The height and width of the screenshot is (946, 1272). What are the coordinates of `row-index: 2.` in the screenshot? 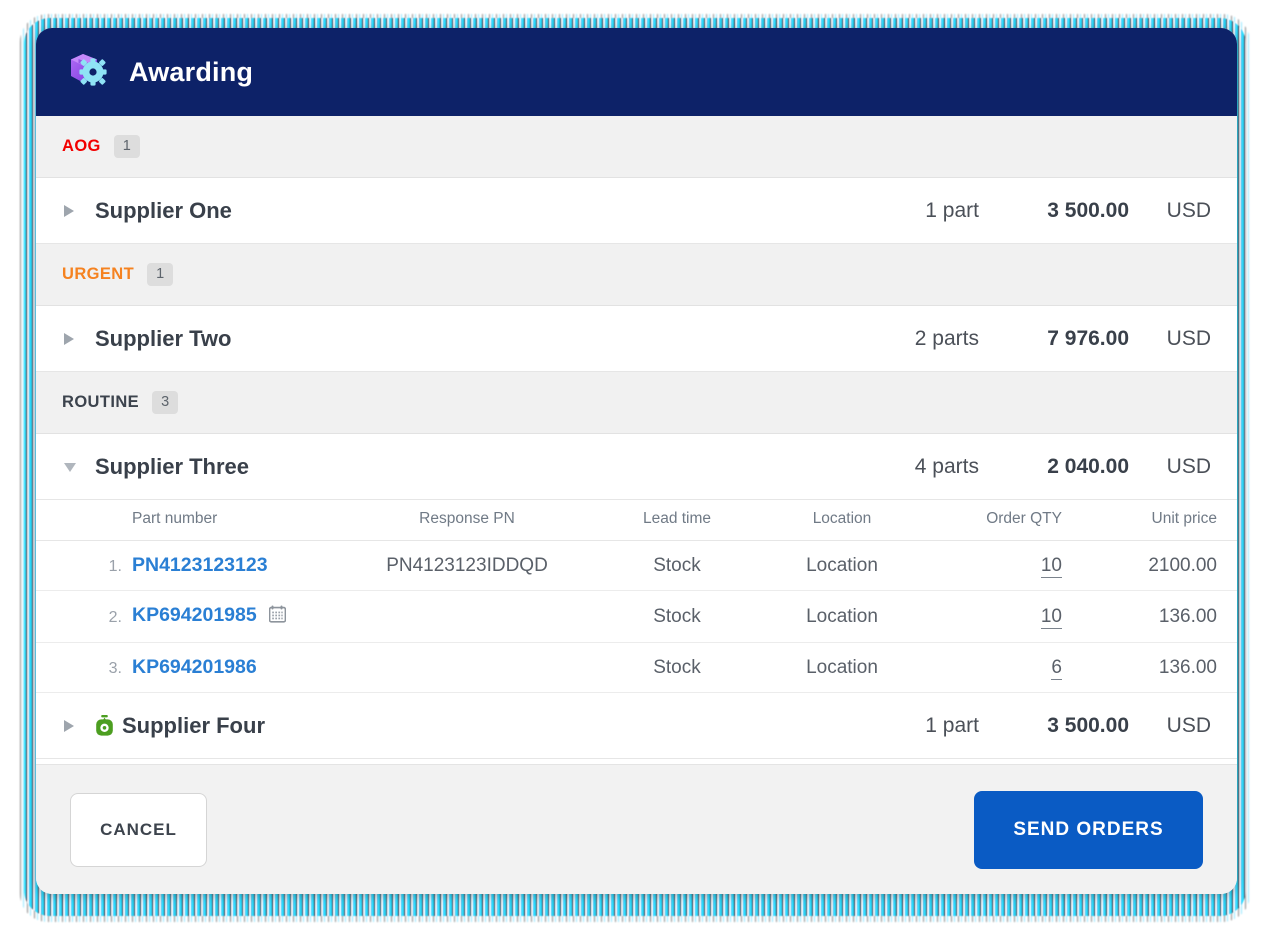 It's located at (115, 617).